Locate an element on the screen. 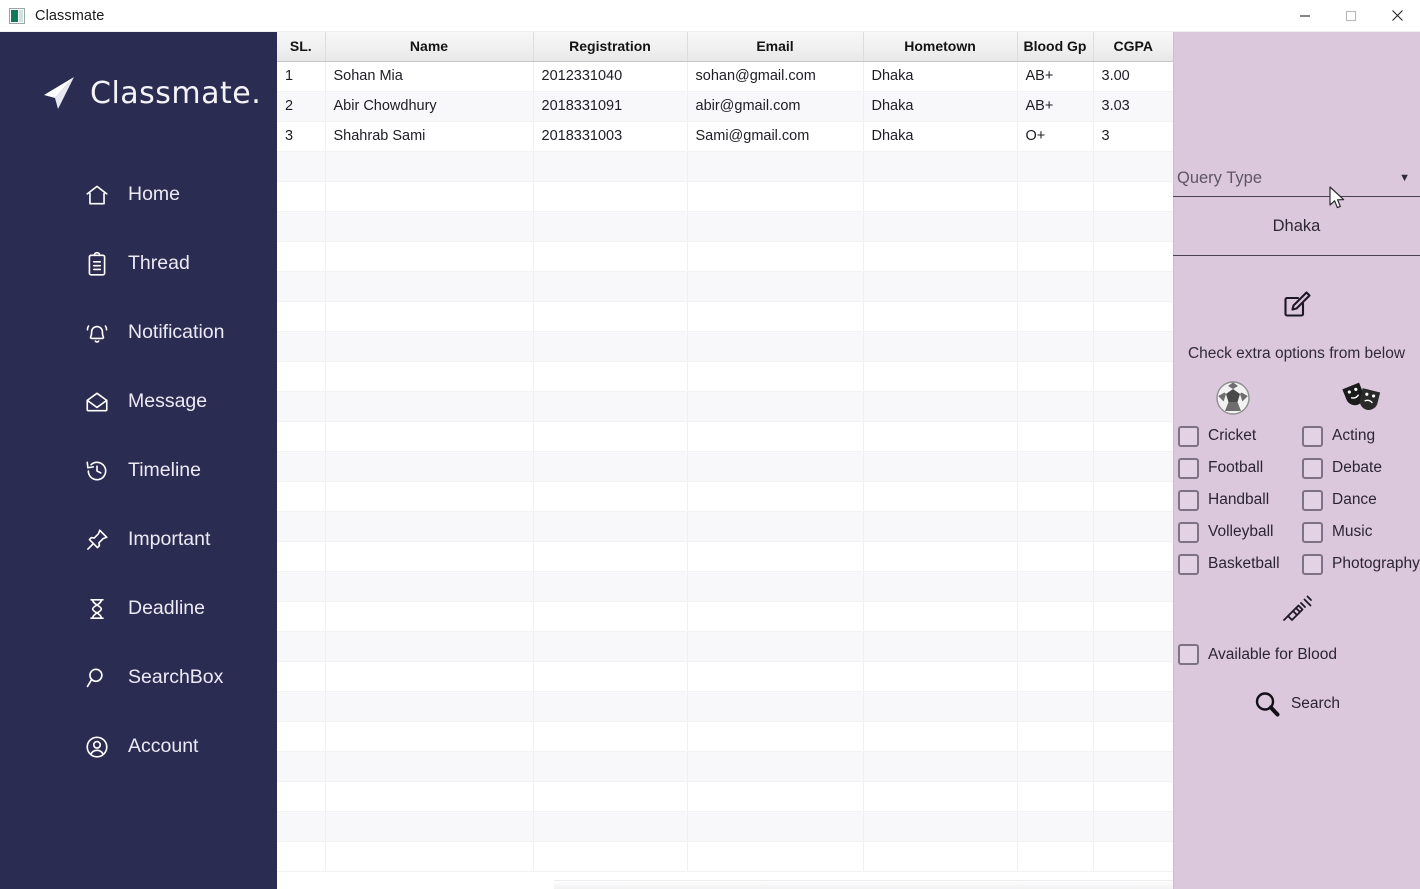 The width and height of the screenshot is (1420, 889). query-type-dropdown: Query Type ▼ is located at coordinates (1296, 178).